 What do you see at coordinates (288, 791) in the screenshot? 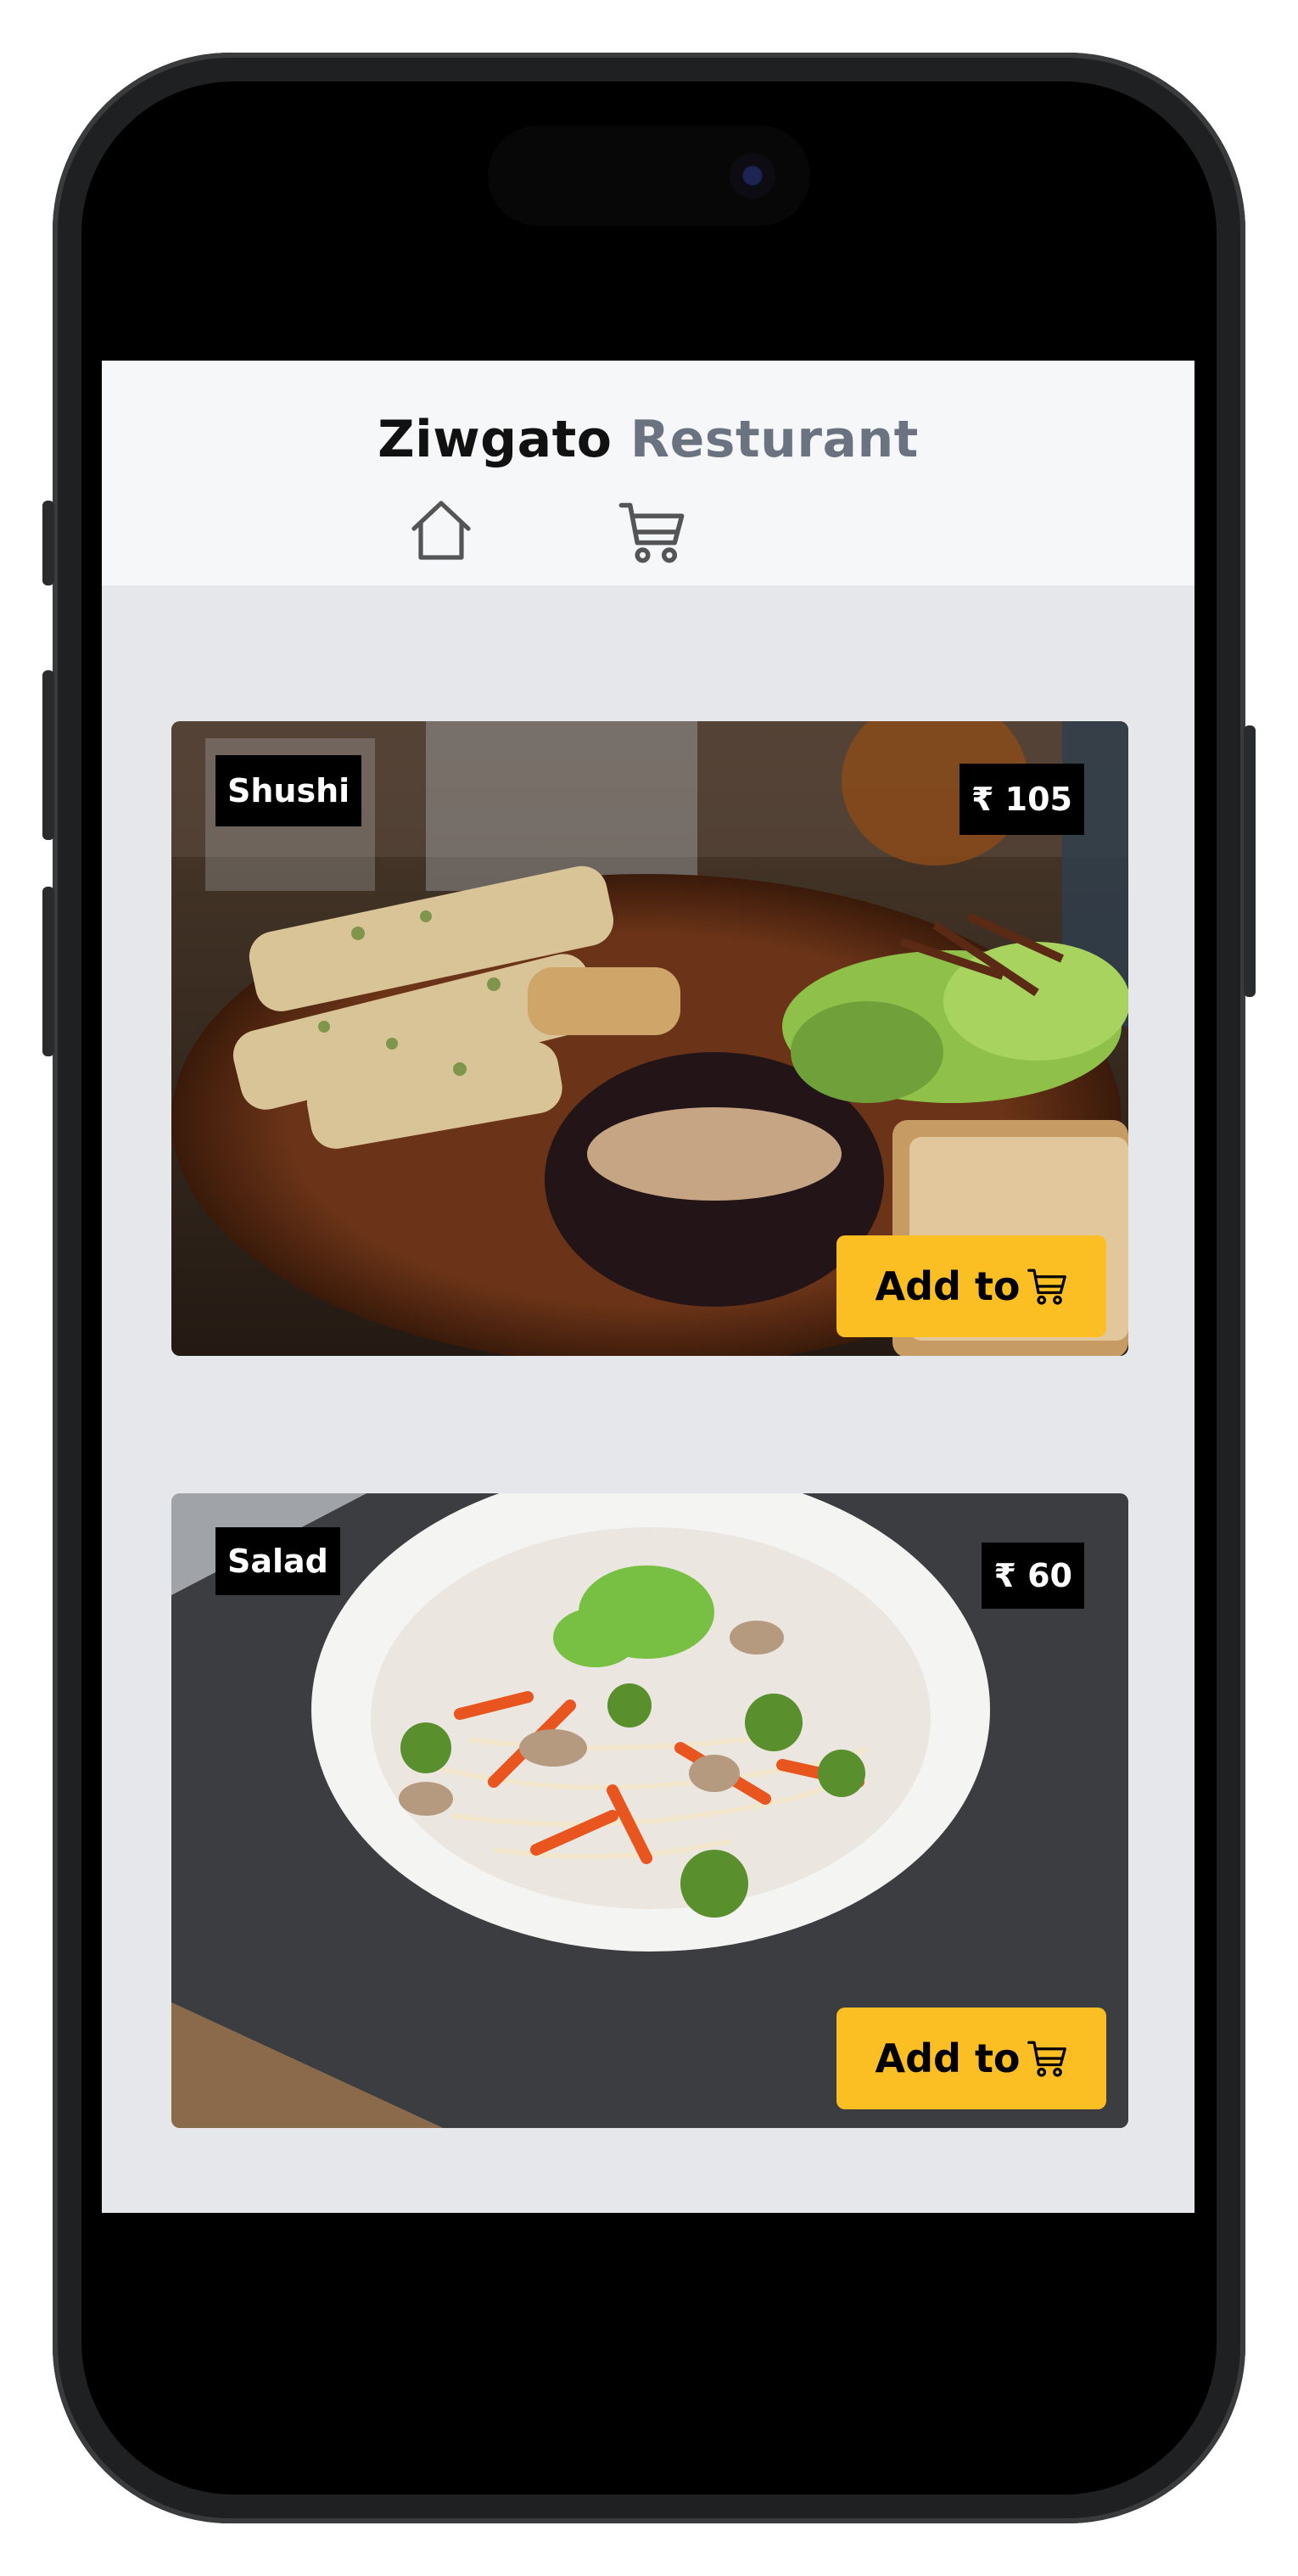
I see `item-name-badge: Shushi` at bounding box center [288, 791].